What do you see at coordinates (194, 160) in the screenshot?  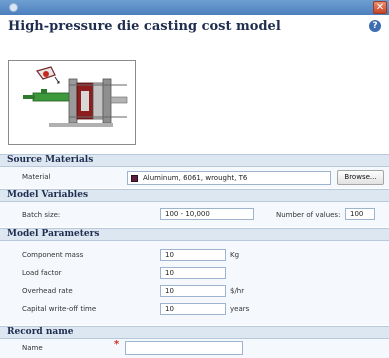 I see `source-materials-header: Source Materials` at bounding box center [194, 160].